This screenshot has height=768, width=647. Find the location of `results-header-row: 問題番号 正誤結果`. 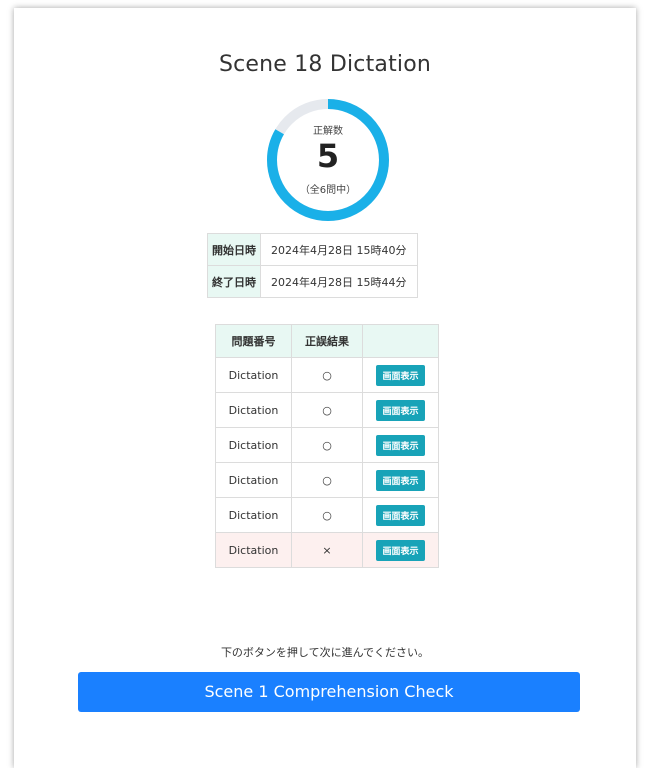

results-header-row: 問題番号 正誤結果 is located at coordinates (327, 341).